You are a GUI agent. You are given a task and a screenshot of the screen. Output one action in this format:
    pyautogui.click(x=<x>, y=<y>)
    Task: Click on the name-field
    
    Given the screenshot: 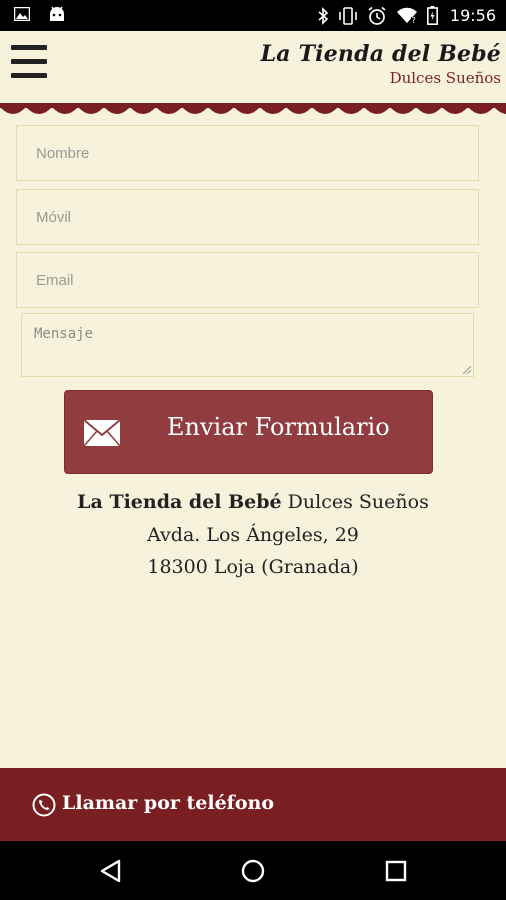 What is the action you would take?
    pyautogui.click(x=247, y=153)
    